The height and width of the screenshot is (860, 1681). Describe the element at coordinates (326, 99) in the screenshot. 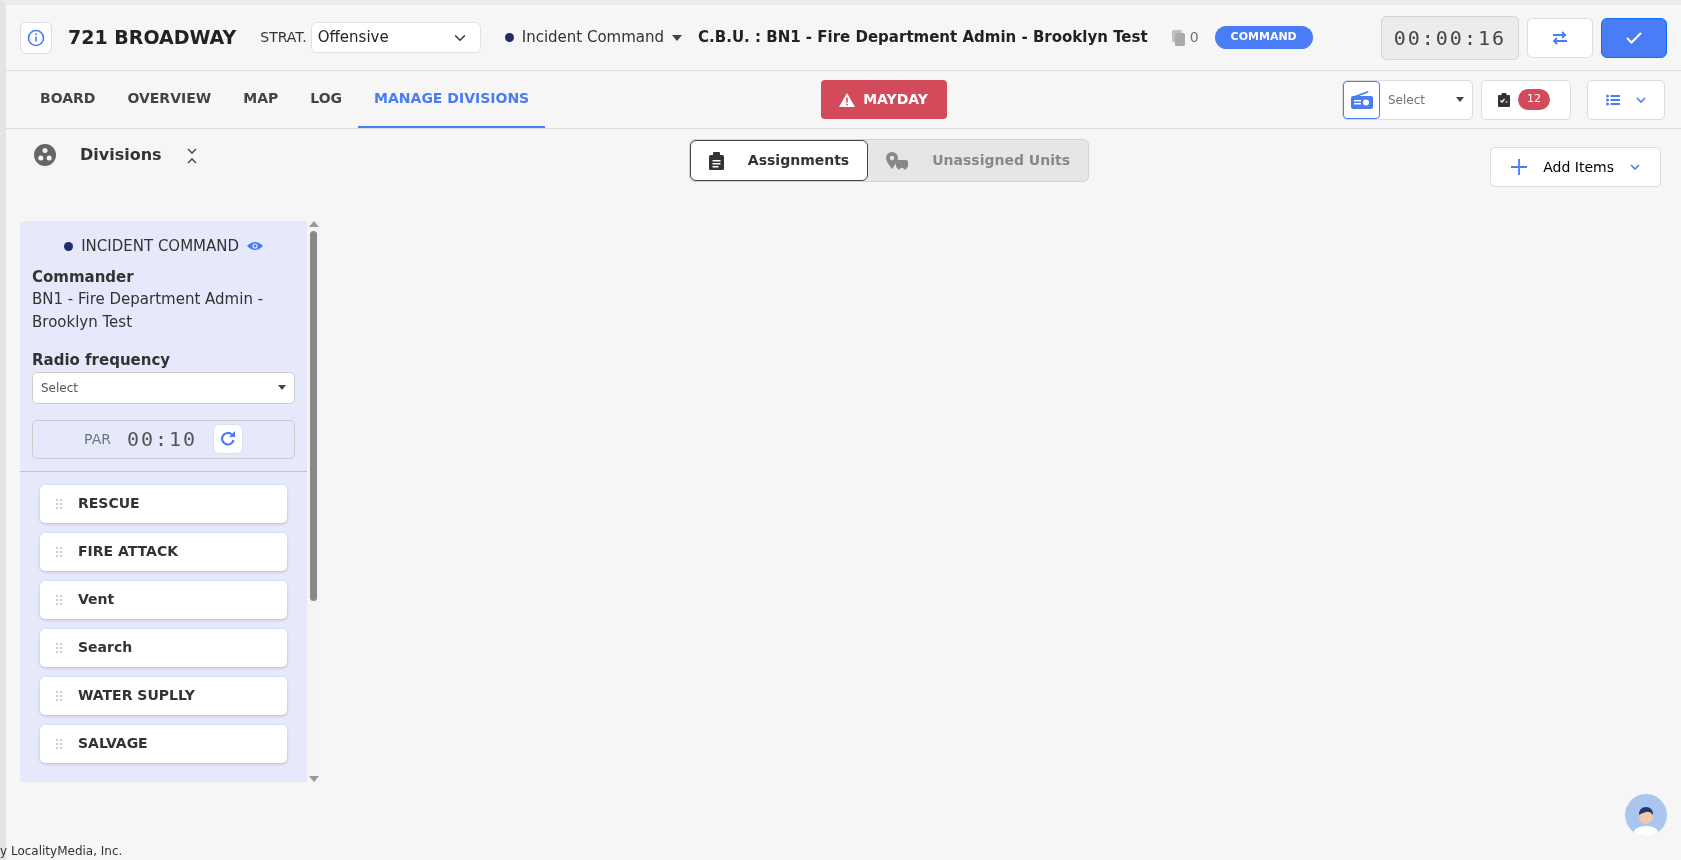

I see `nav-tab: LOG` at that location.